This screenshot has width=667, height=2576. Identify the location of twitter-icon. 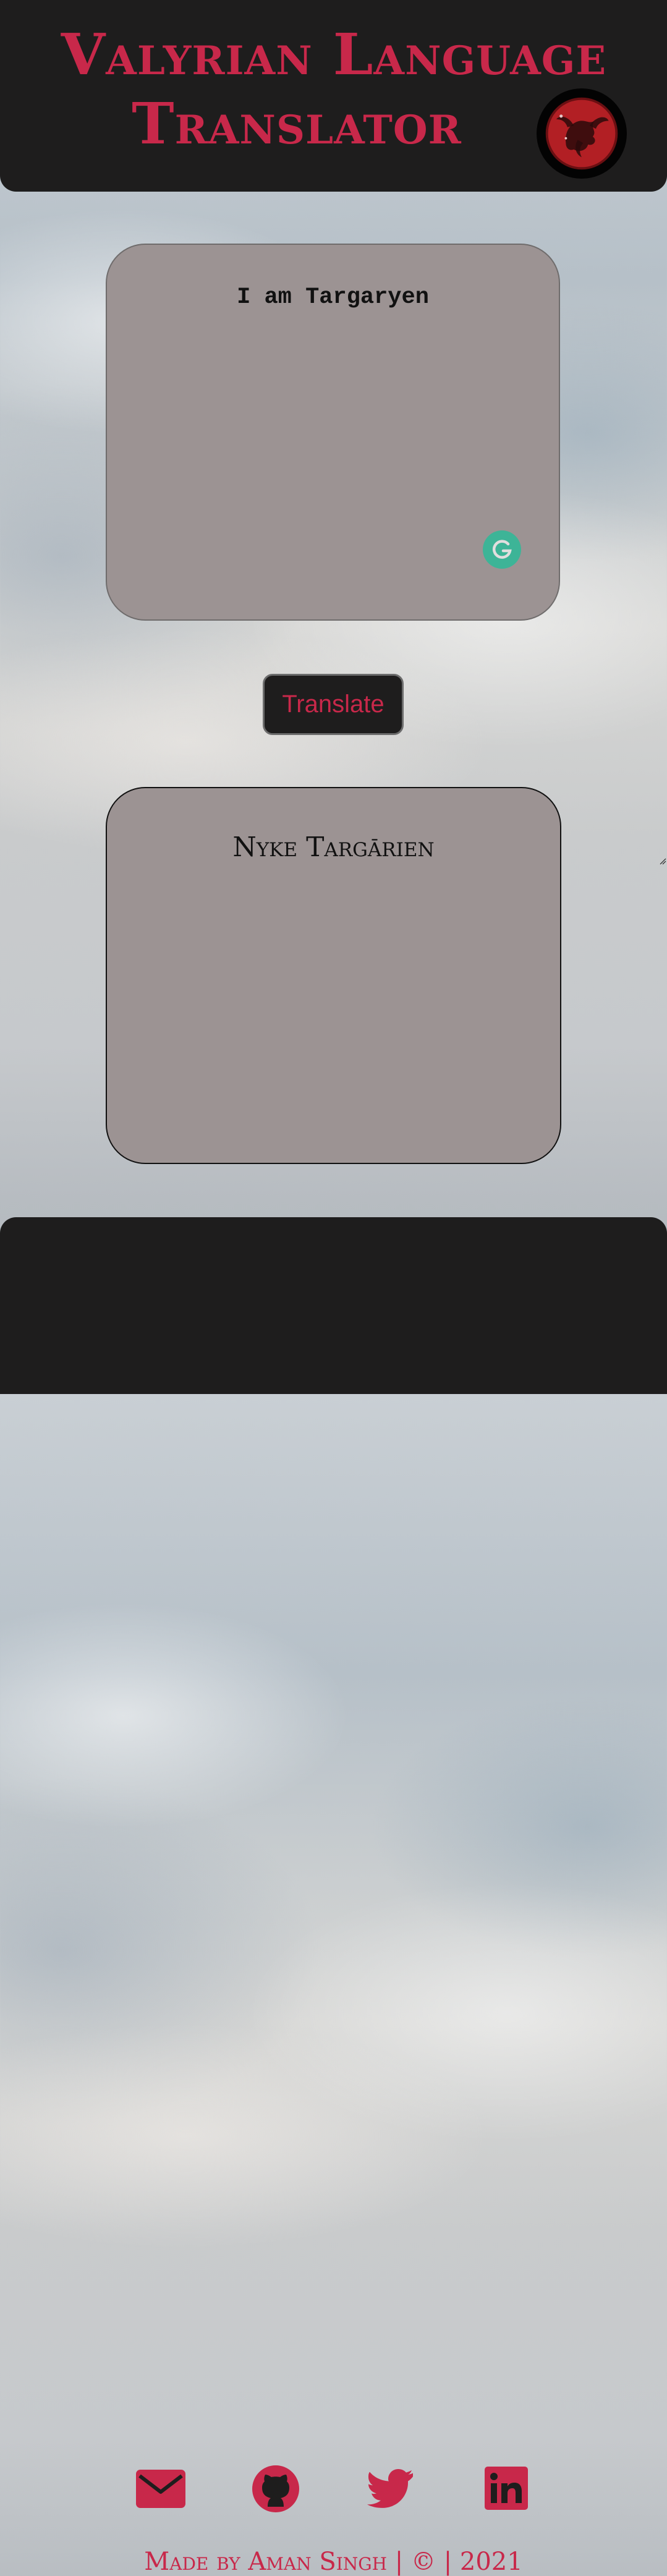
(390, 2488).